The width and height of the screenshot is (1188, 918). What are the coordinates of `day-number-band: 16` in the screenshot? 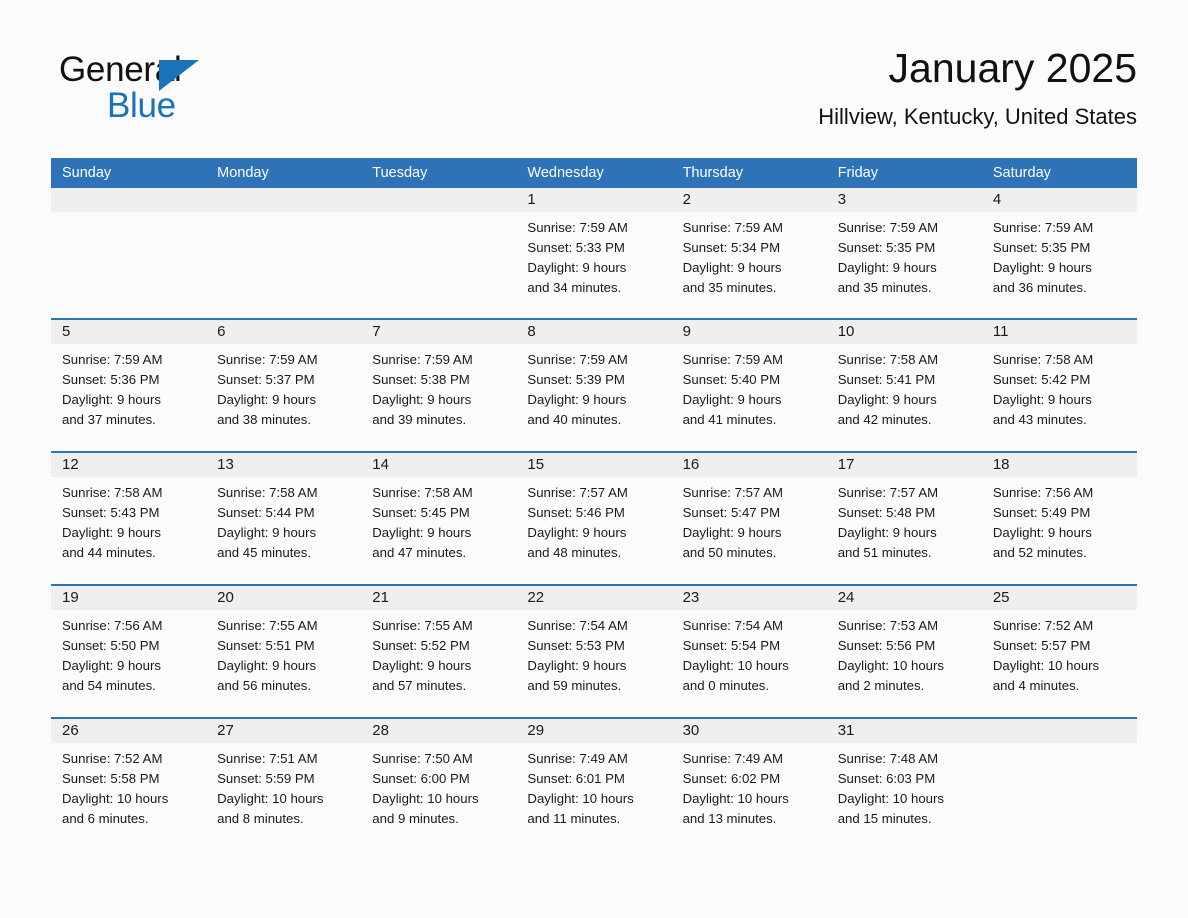 It's located at (749, 465).